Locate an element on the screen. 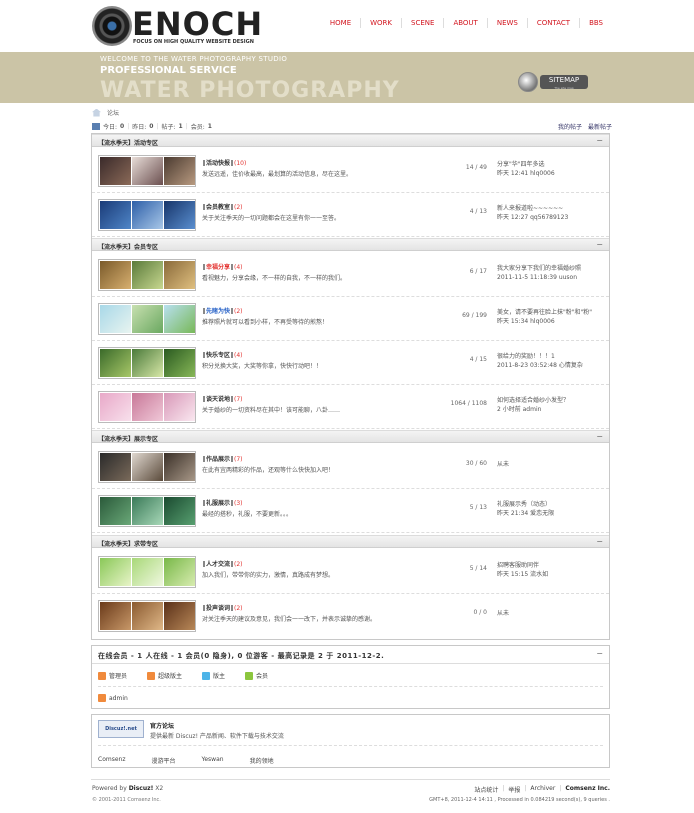 The height and width of the screenshot is (813, 694). link-yeswan: Yeswan is located at coordinates (213, 760).